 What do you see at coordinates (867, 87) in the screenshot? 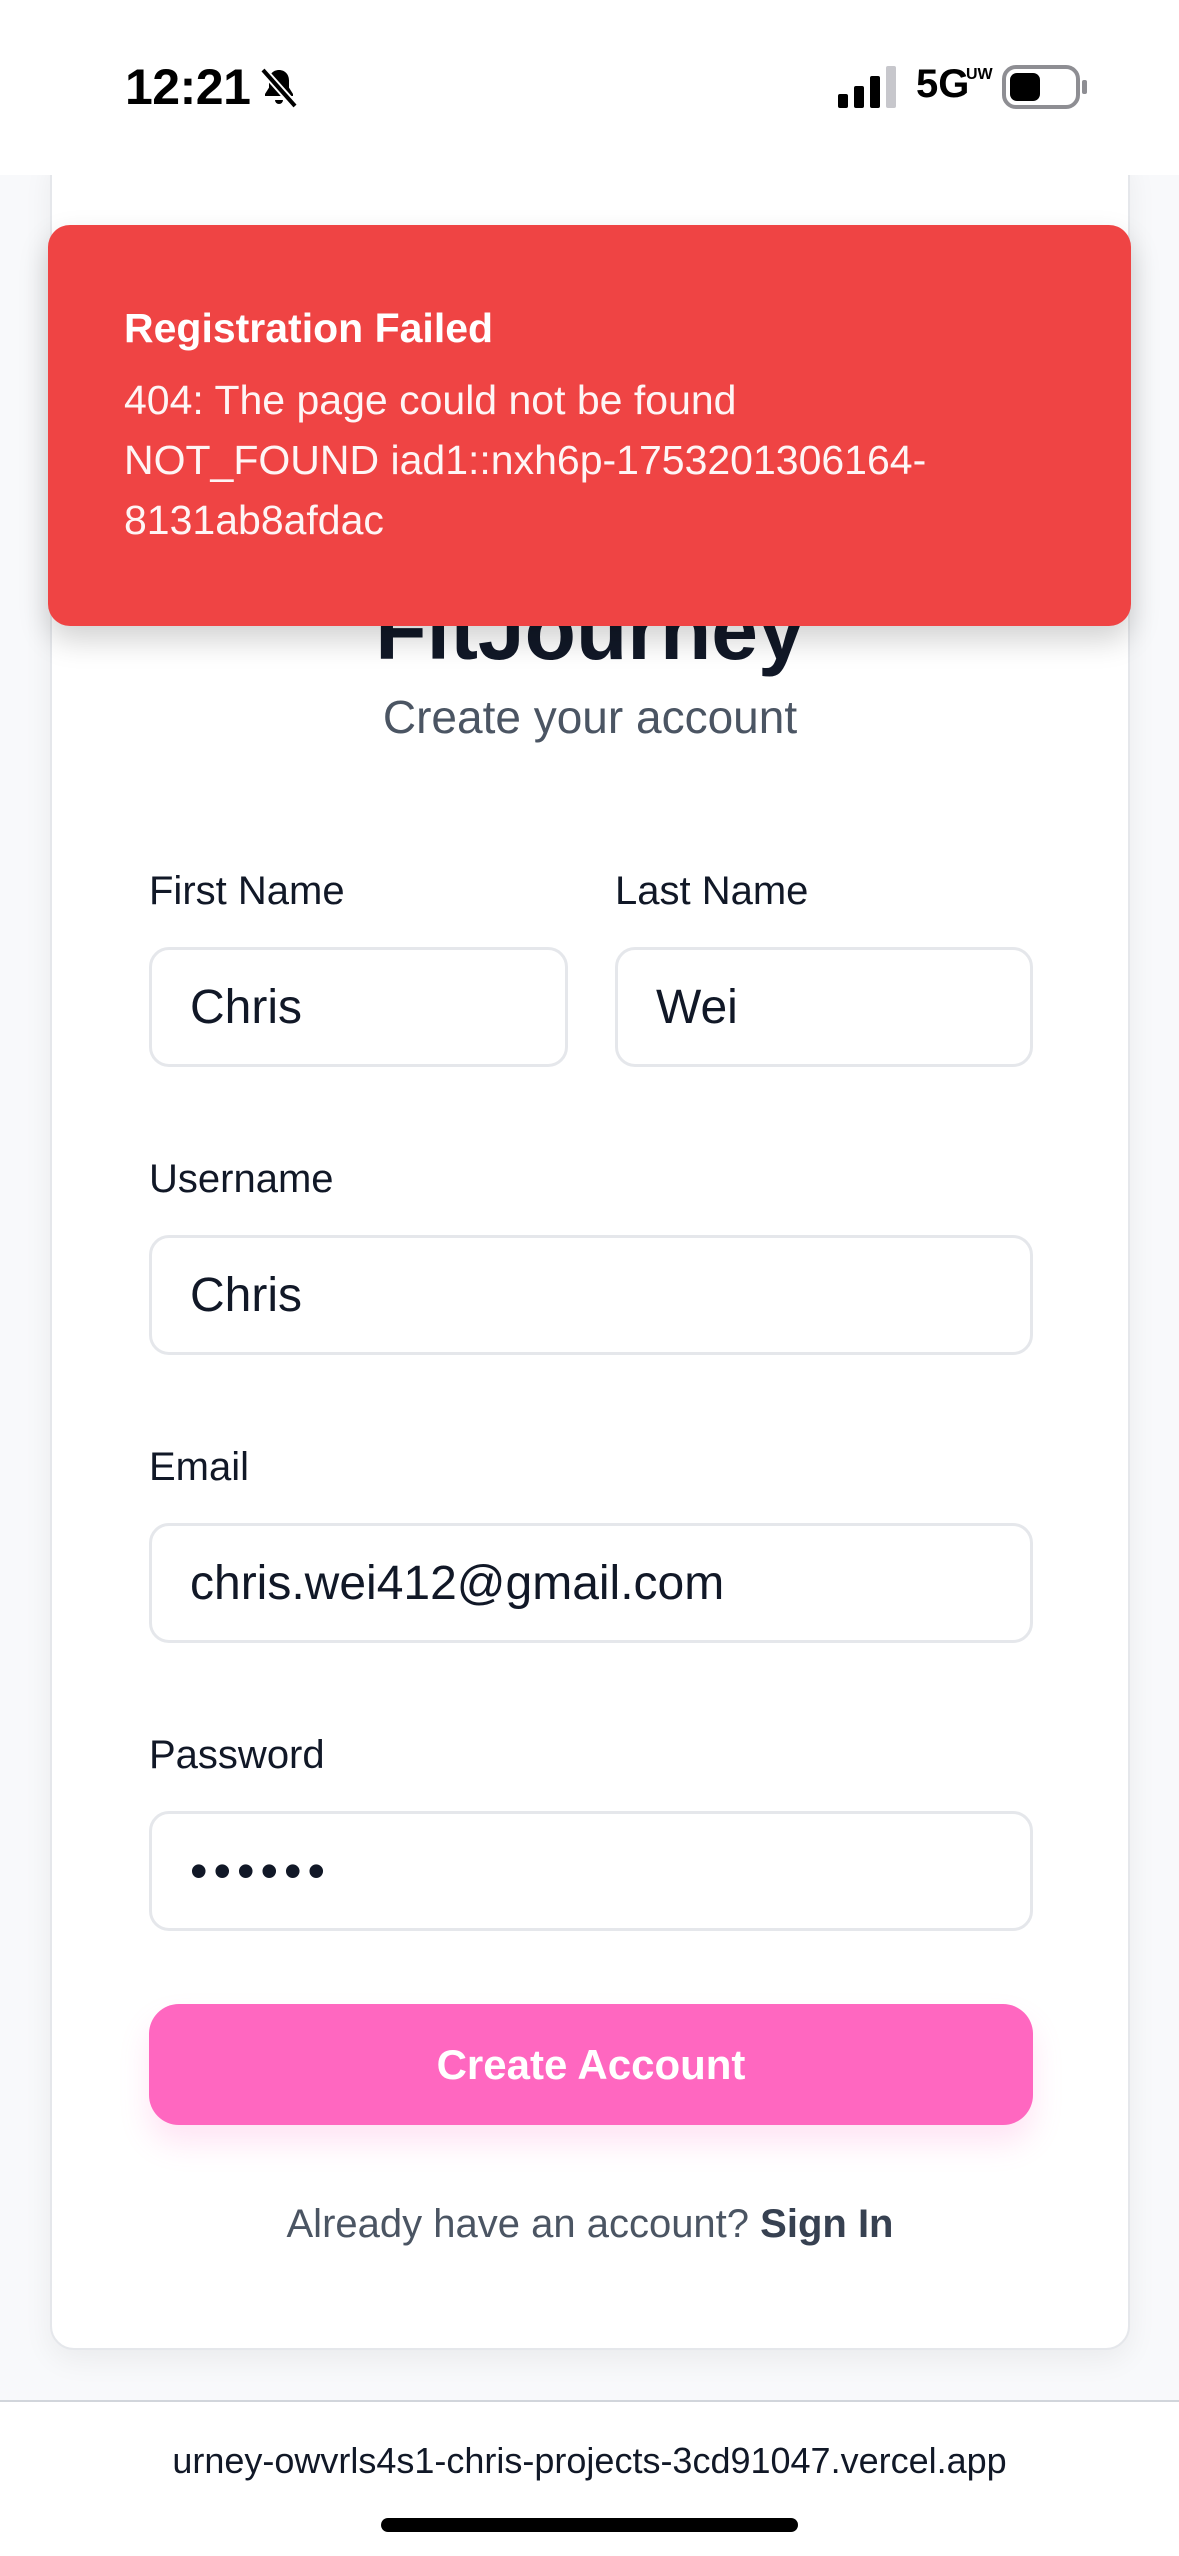
I see `cellular-signal-icon` at bounding box center [867, 87].